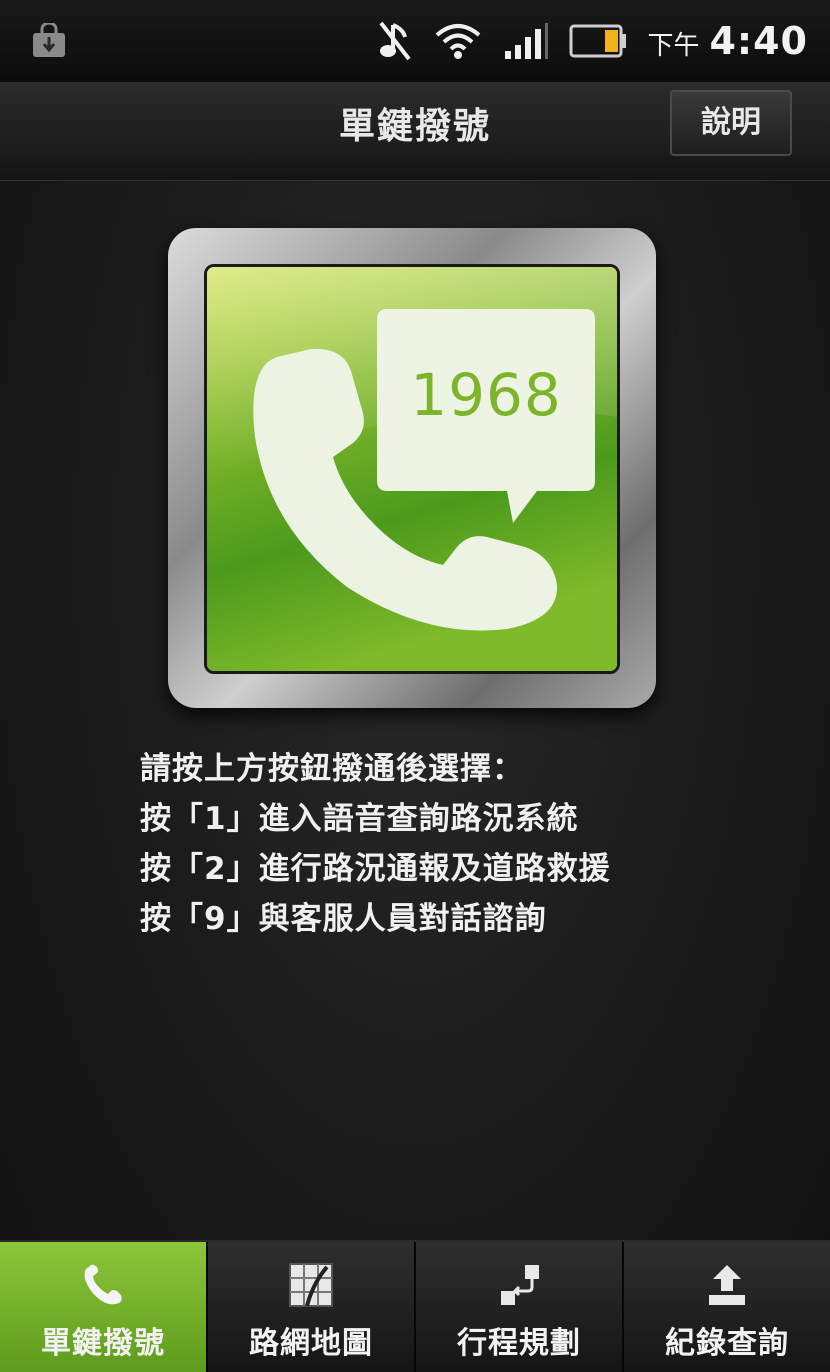  Describe the element at coordinates (103, 1343) in the screenshot. I see `tab-label: 單鍵撥號` at that location.